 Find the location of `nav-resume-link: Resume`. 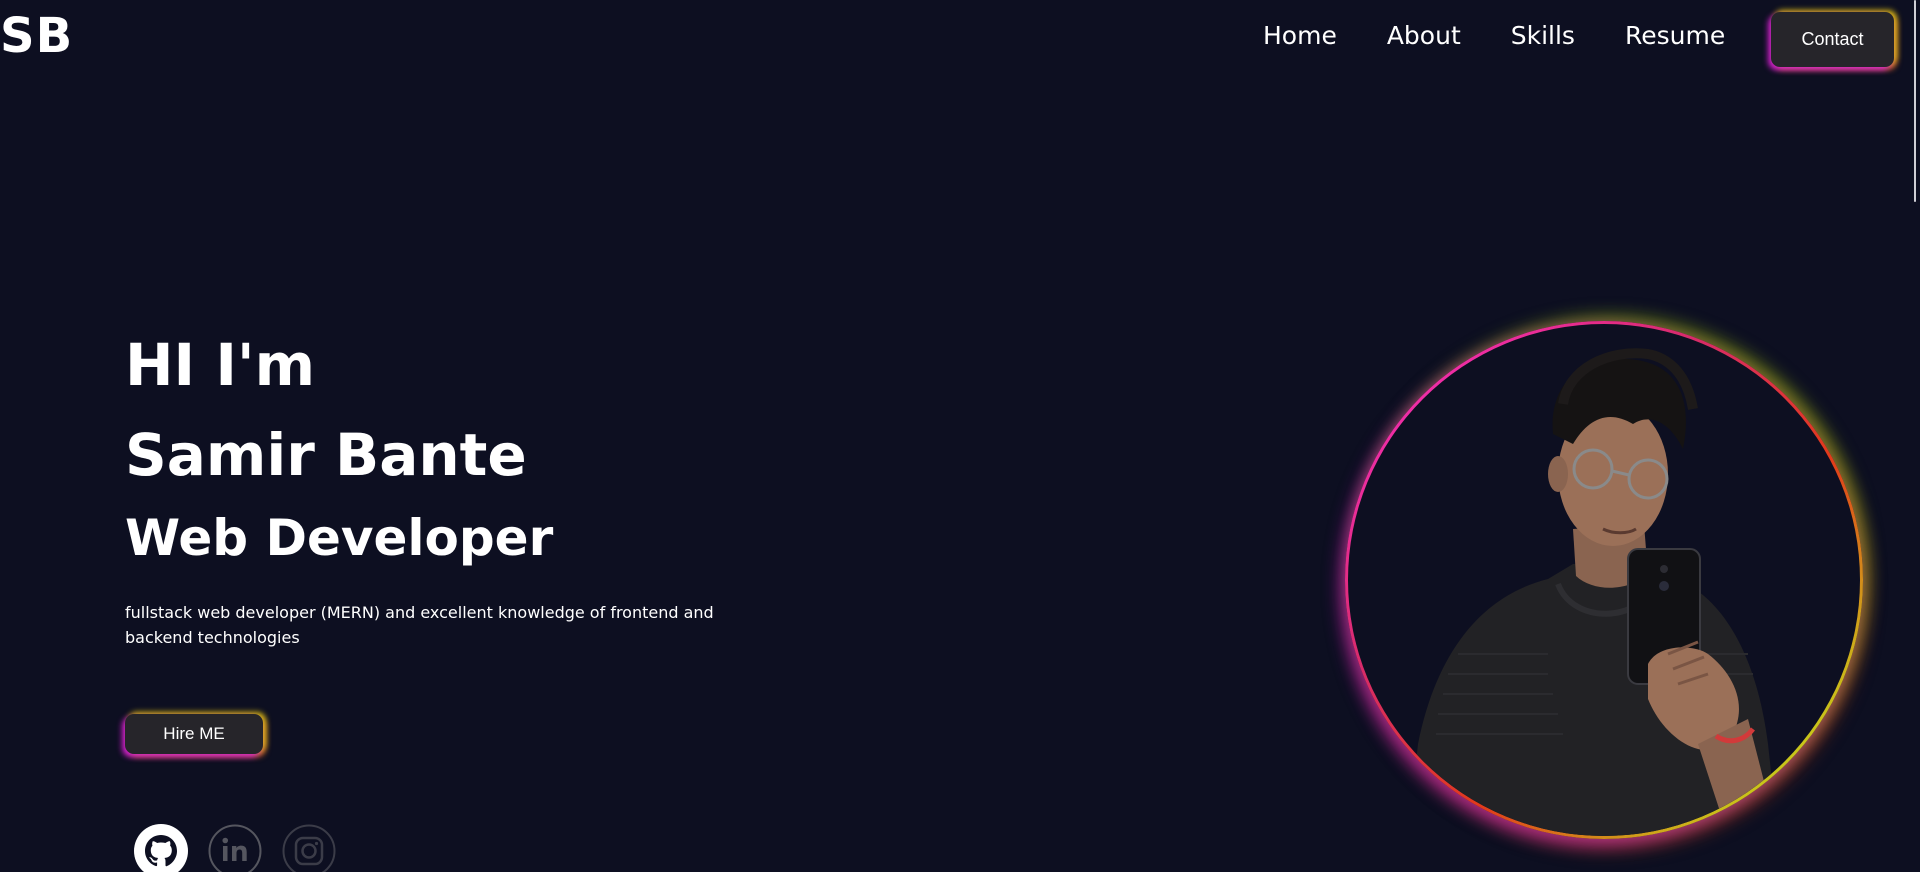

nav-resume-link: Resume is located at coordinates (1675, 36).